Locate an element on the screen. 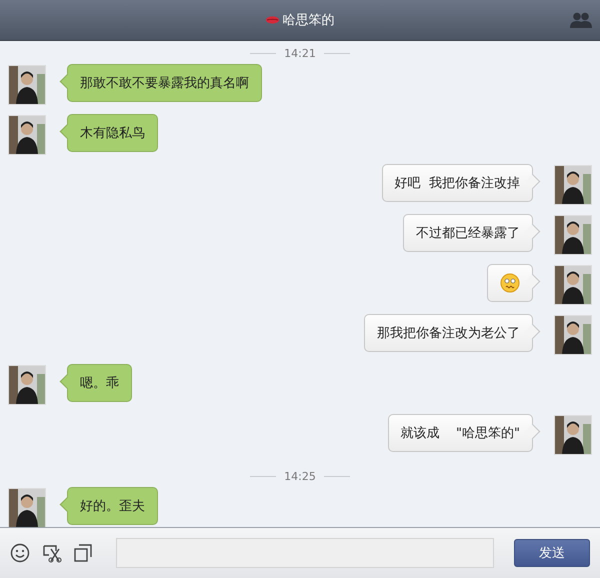  lips-icon is located at coordinates (272, 20).